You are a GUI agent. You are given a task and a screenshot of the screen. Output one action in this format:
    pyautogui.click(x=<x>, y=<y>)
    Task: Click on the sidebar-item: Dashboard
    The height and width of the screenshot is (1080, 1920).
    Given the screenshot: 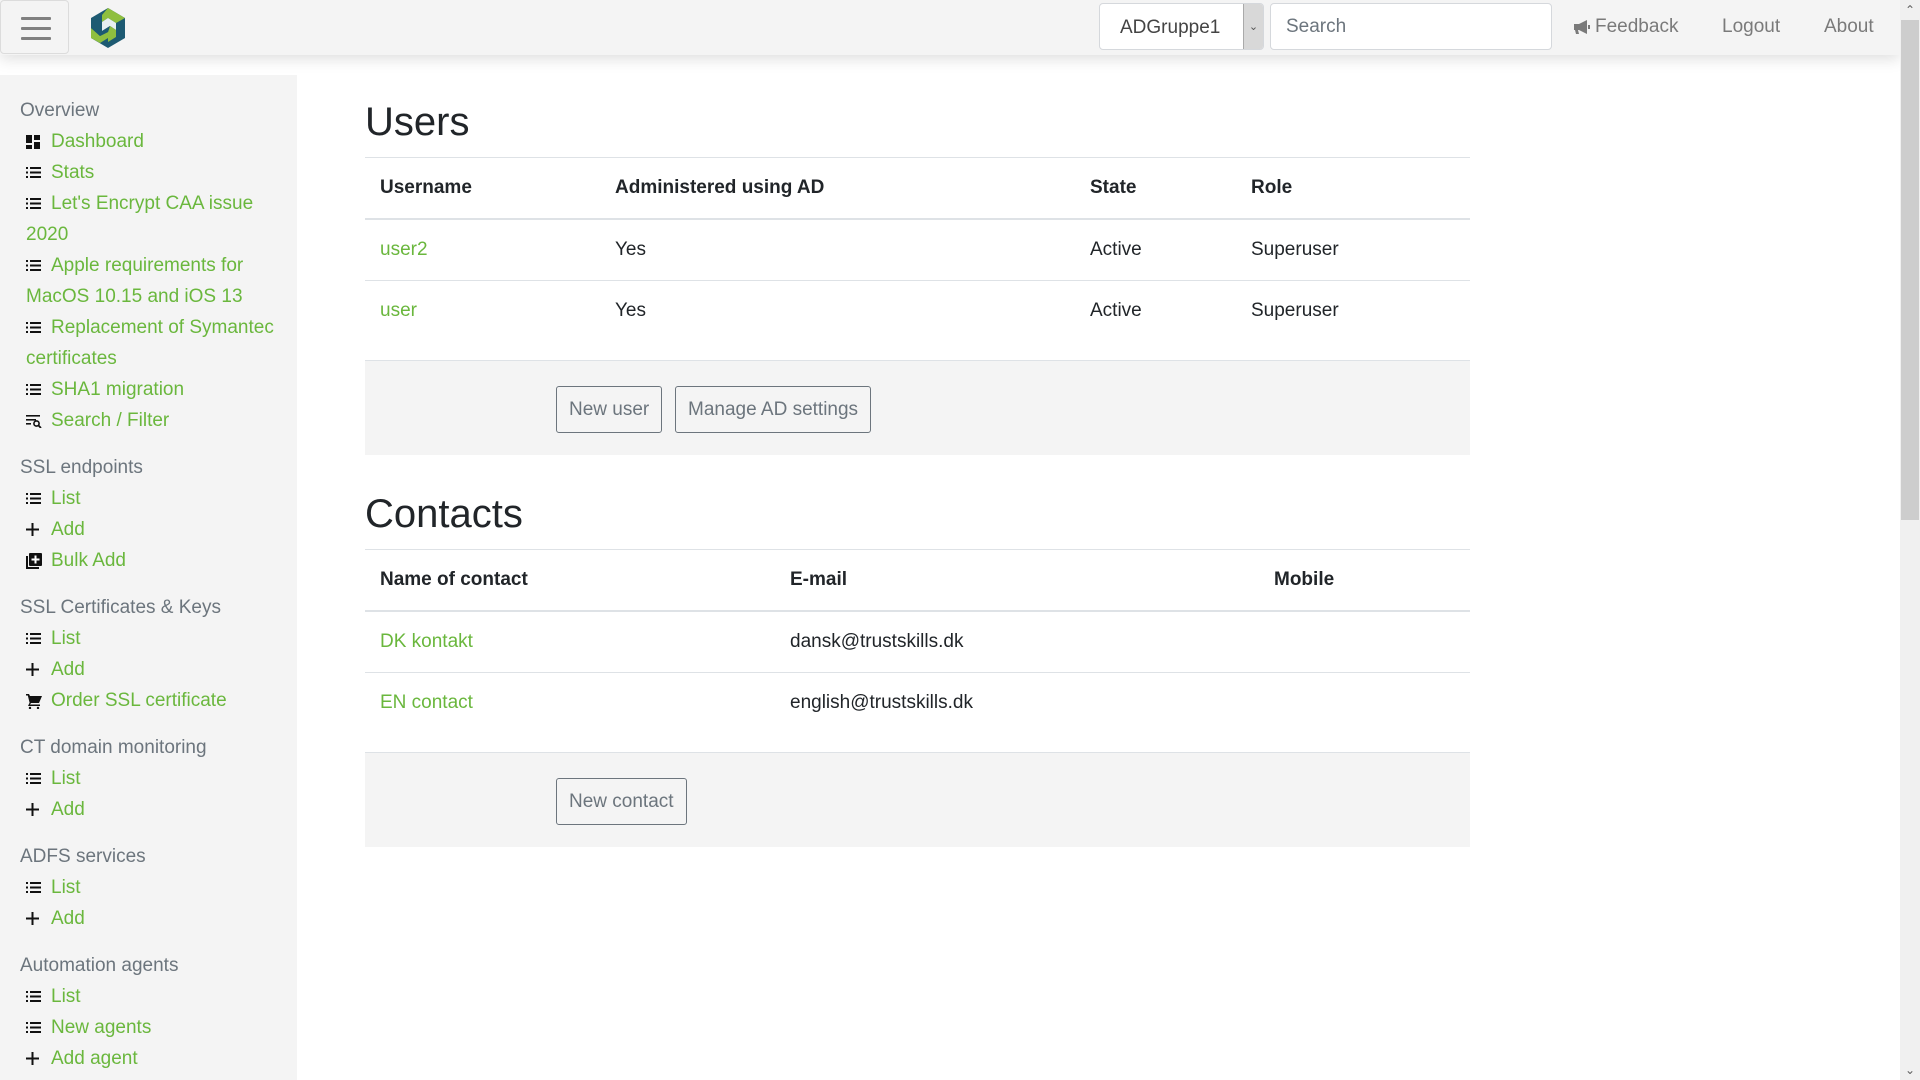 What is the action you would take?
    pyautogui.click(x=156, y=141)
    